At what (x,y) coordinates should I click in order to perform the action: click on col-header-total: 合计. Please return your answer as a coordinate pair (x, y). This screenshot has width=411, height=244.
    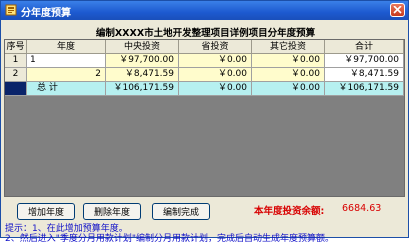
    Looking at the image, I should click on (364, 47).